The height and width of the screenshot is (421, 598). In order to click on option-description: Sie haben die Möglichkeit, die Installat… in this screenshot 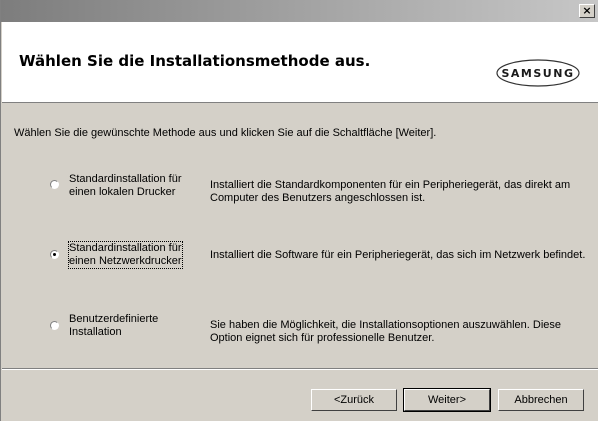, I will do `click(386, 331)`.